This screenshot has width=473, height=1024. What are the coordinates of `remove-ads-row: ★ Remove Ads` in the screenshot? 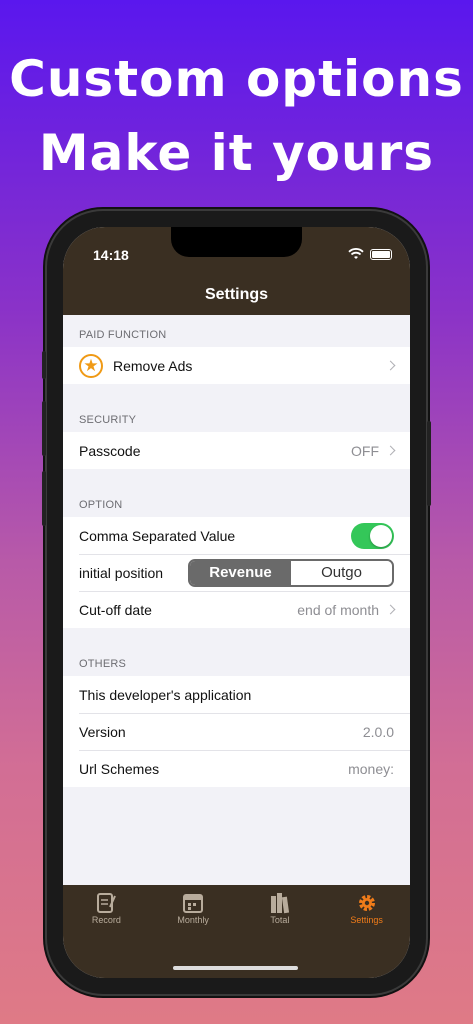 It's located at (236, 365).